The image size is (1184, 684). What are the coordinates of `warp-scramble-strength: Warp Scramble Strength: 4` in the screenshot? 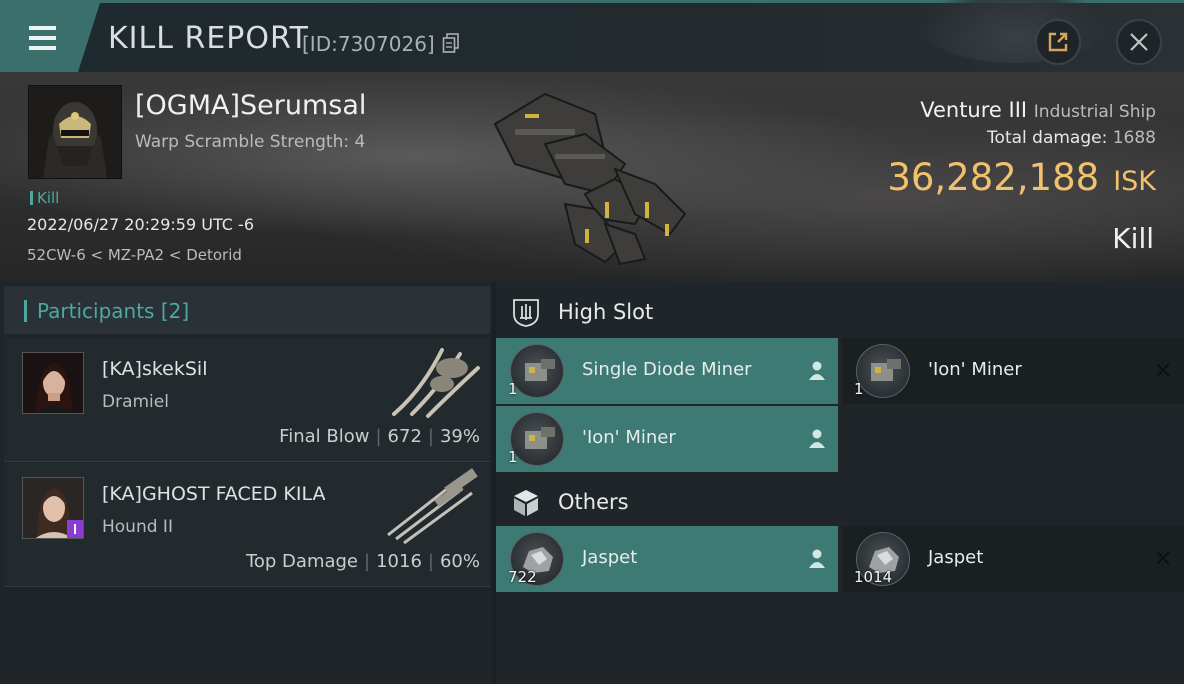 It's located at (250, 142).